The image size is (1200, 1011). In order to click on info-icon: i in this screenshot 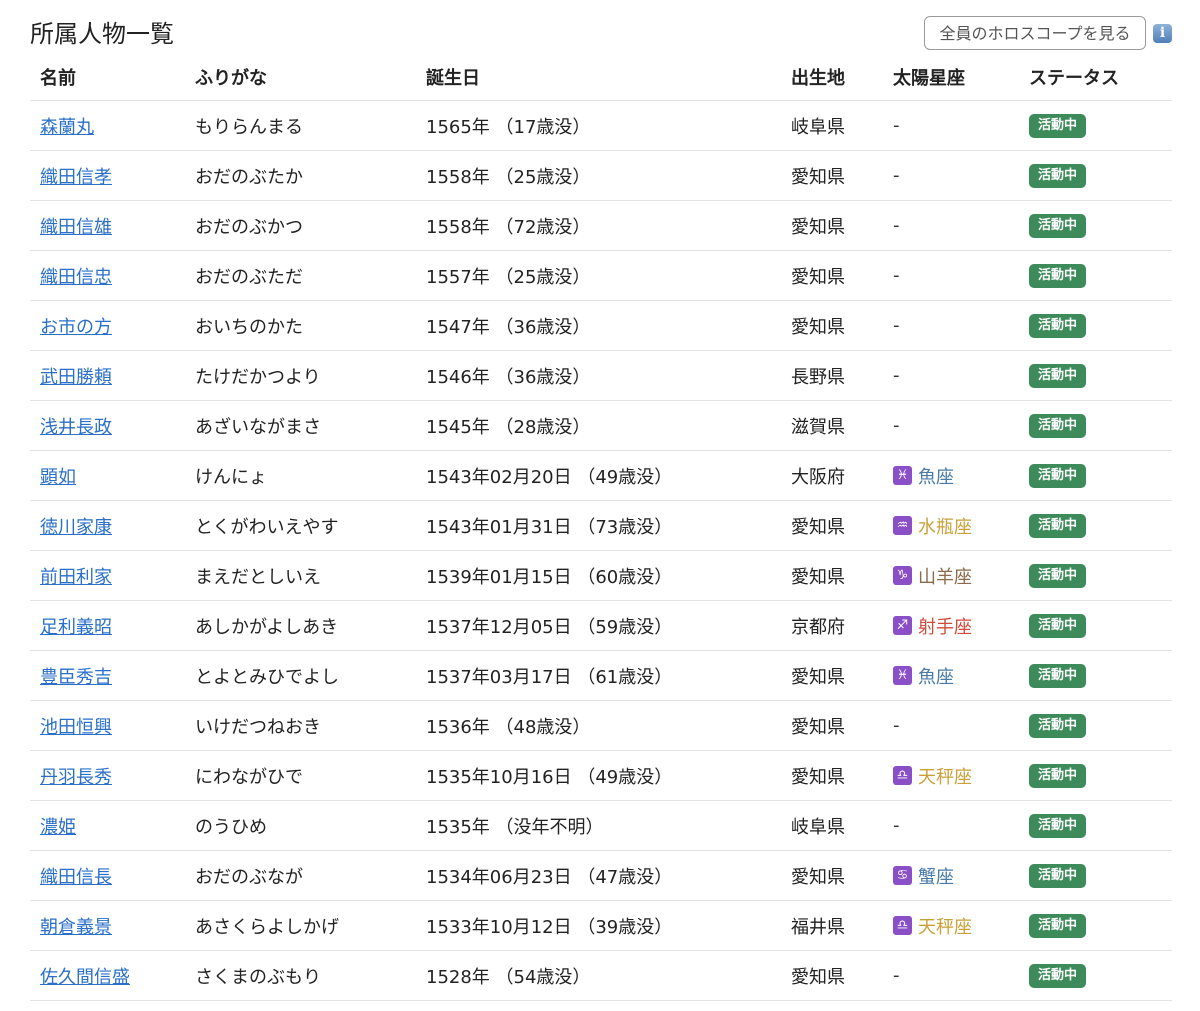, I will do `click(1162, 33)`.